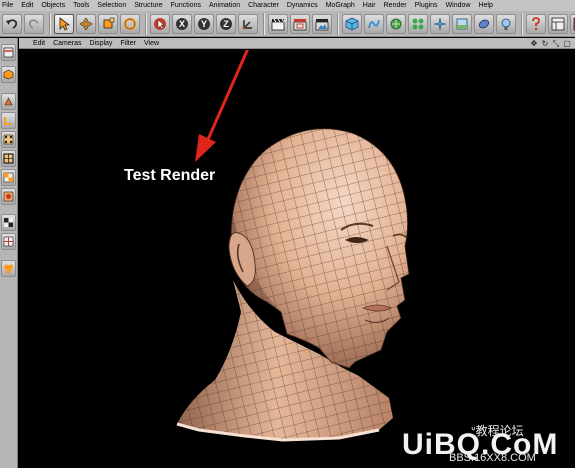 This screenshot has height=468, width=575. What do you see at coordinates (148, 5) in the screenshot?
I see `menu-structure: Structure` at bounding box center [148, 5].